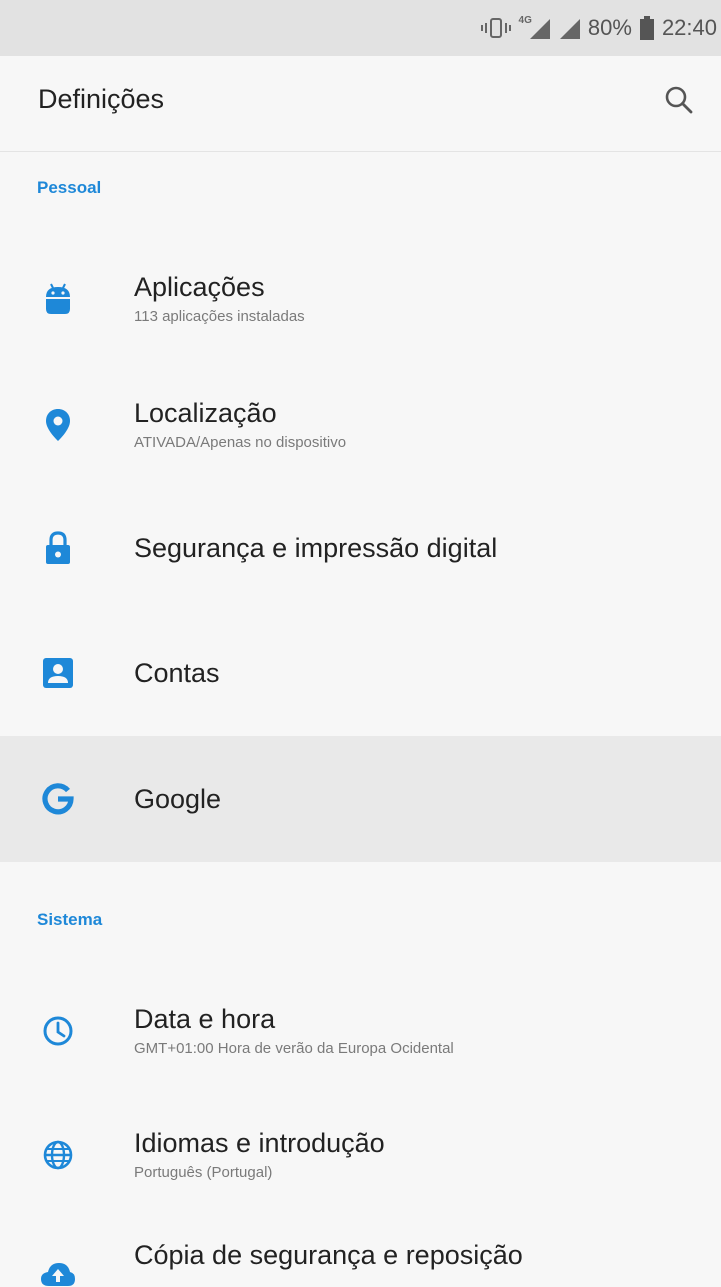 The image size is (721, 1287). Describe the element at coordinates (646, 28) in the screenshot. I see `battery-icon` at that location.